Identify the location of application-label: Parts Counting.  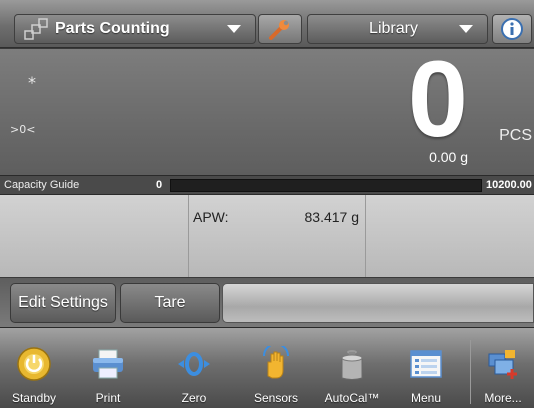
(112, 28).